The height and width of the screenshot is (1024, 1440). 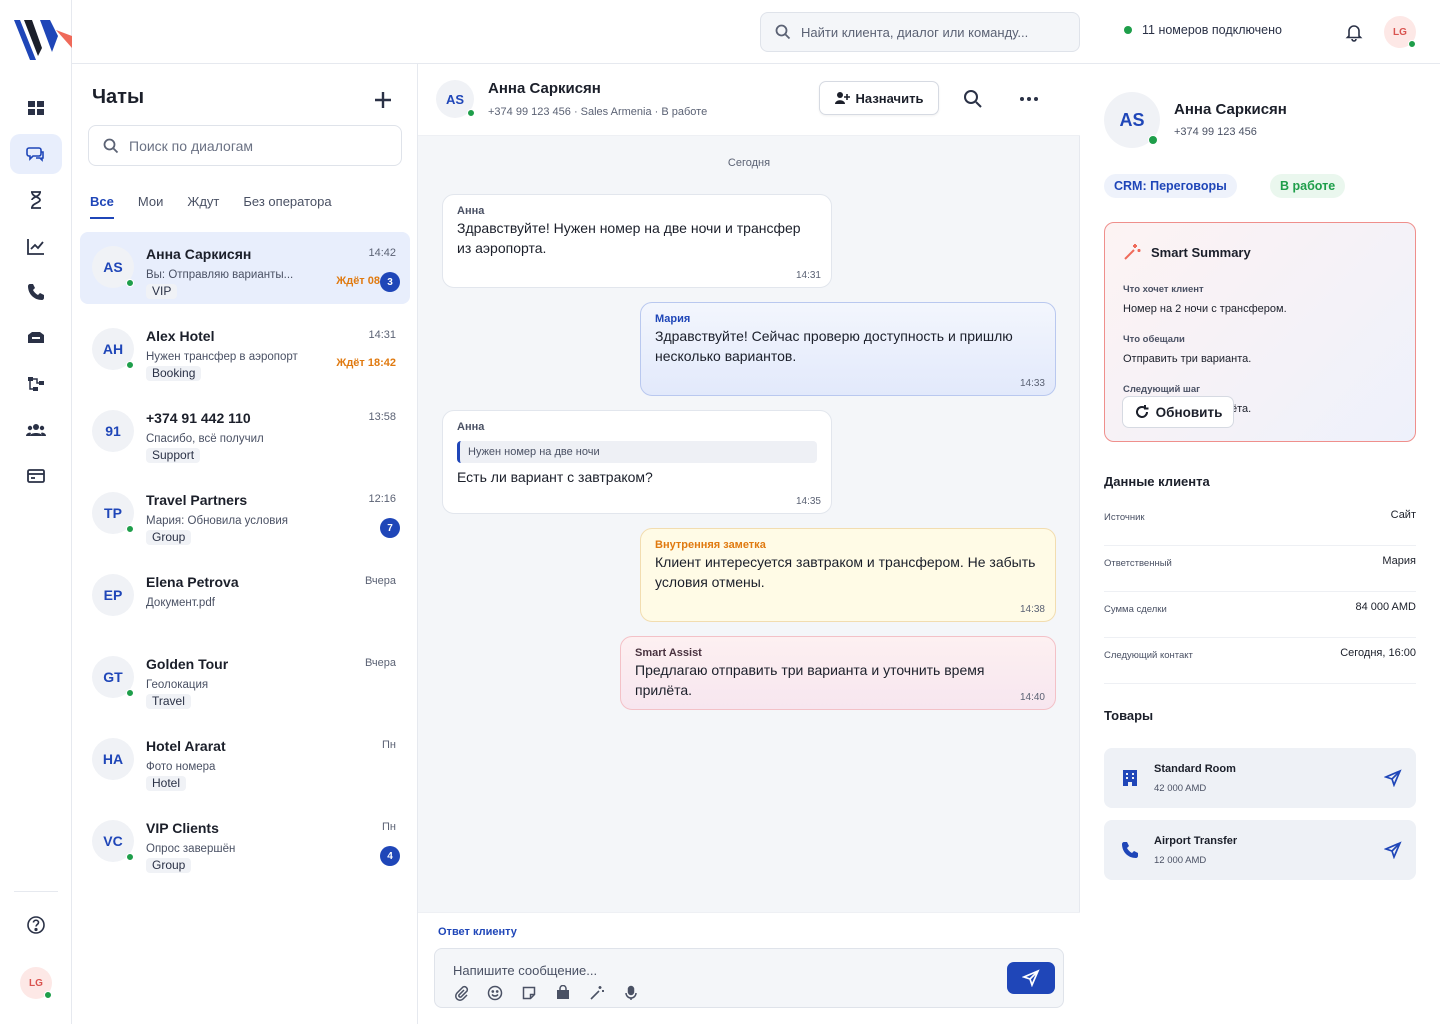 I want to click on chat-tag: Hotel, so click(x=166, y=783).